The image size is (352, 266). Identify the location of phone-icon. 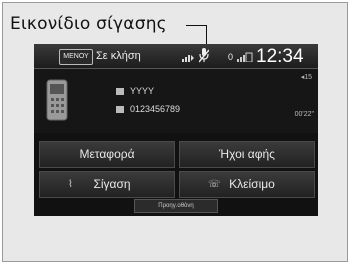
(57, 100).